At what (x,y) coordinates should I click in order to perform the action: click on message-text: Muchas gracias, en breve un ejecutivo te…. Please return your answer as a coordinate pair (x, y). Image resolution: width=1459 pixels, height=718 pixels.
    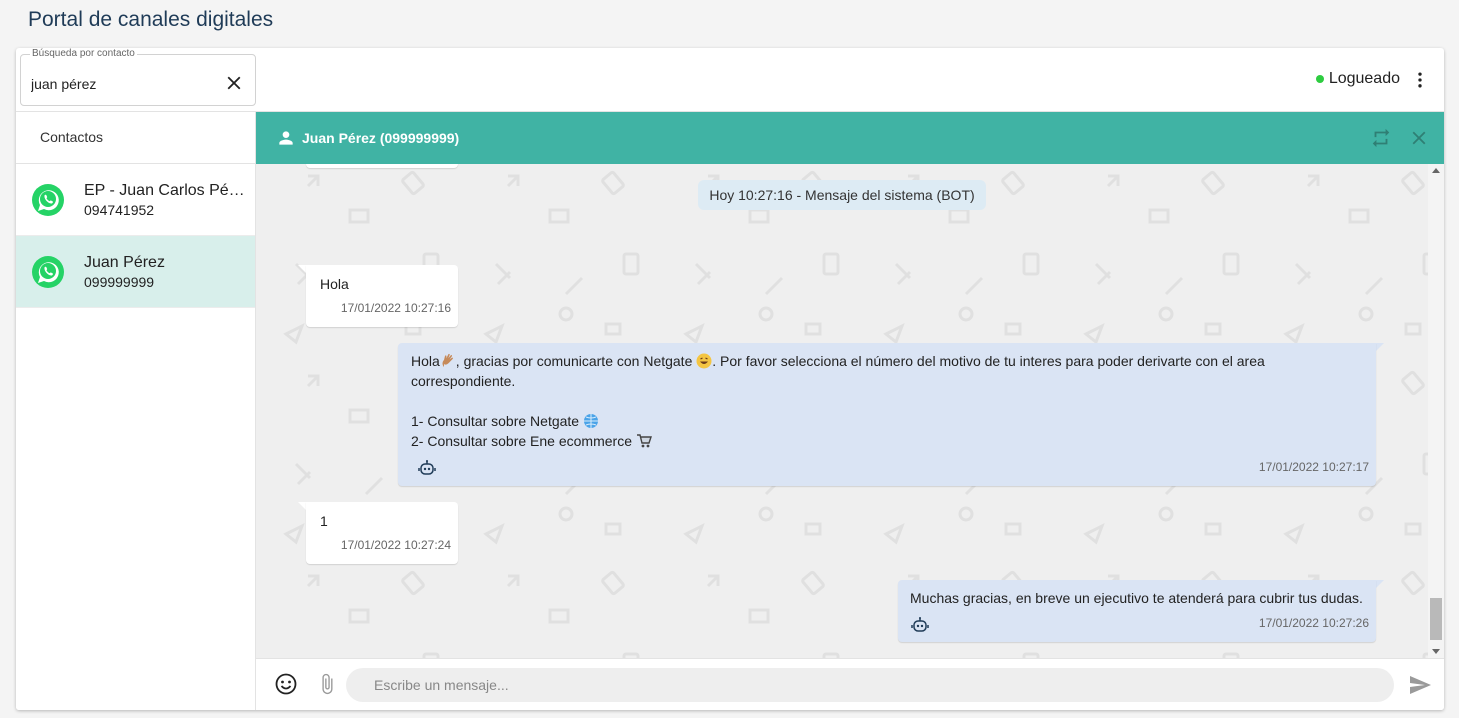
    Looking at the image, I should click on (1136, 598).